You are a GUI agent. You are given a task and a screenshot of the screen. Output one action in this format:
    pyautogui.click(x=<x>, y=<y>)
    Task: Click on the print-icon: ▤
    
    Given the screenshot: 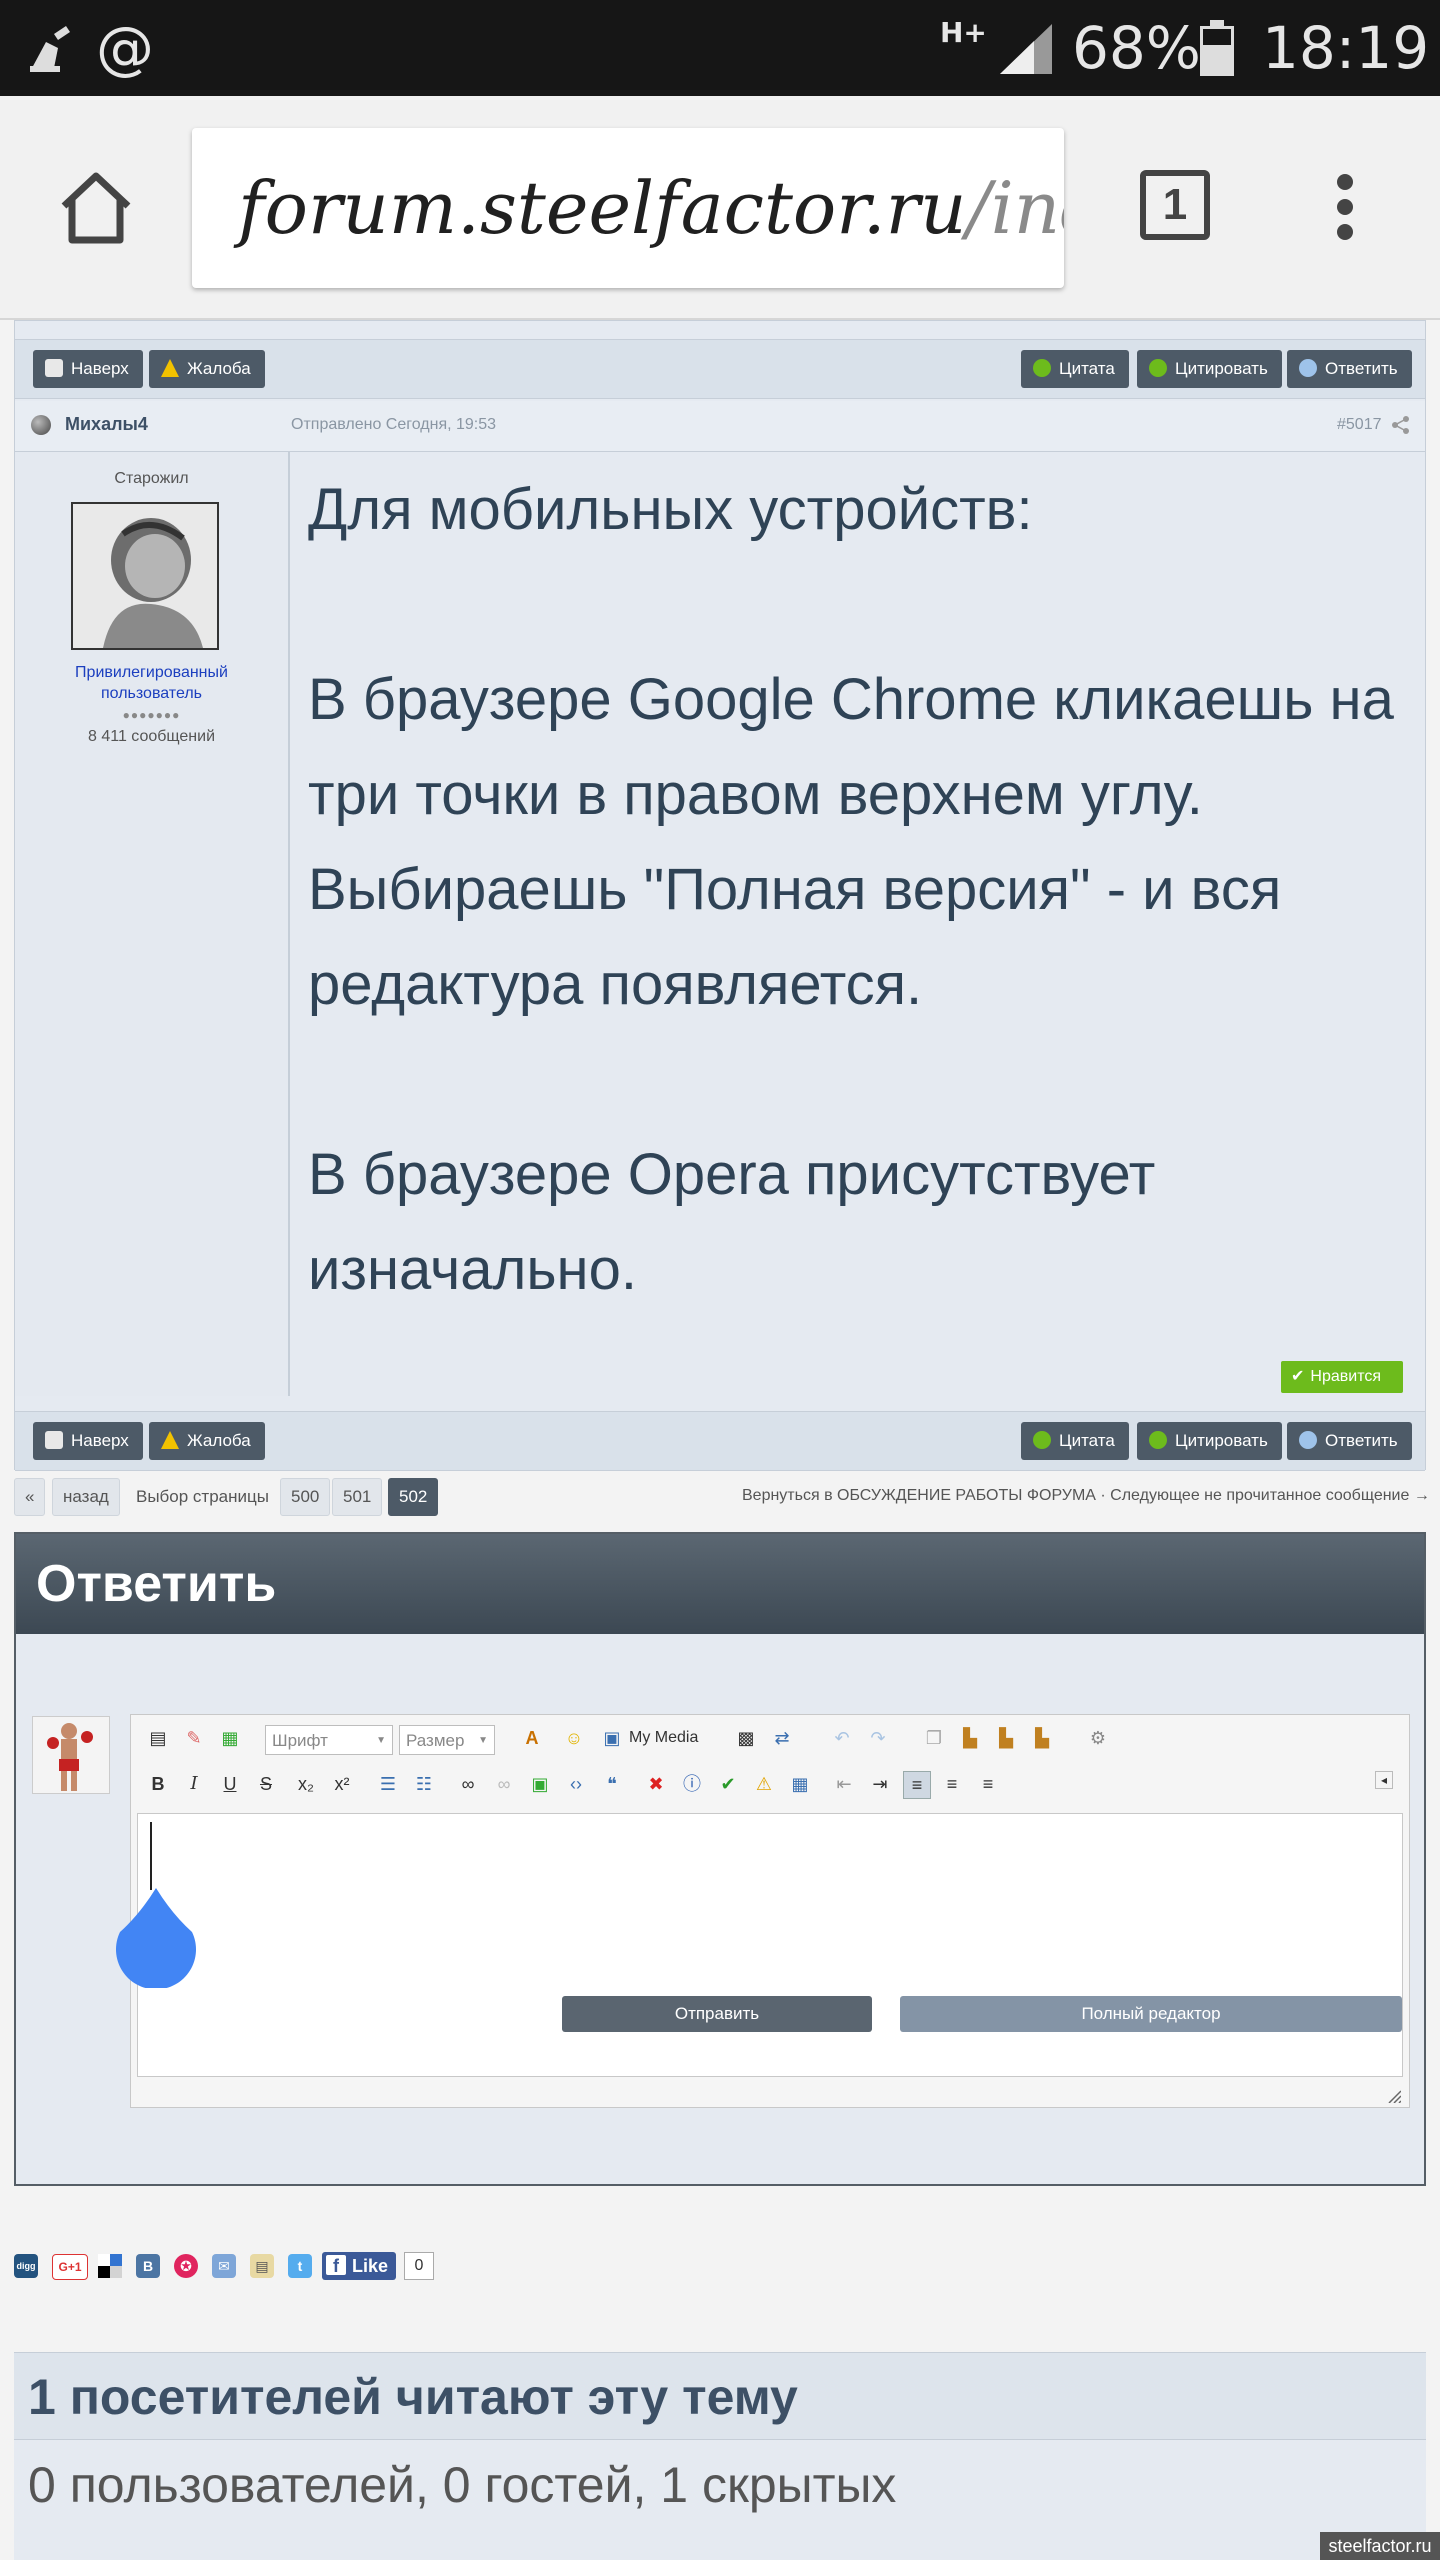 What is the action you would take?
    pyautogui.click(x=262, y=2266)
    